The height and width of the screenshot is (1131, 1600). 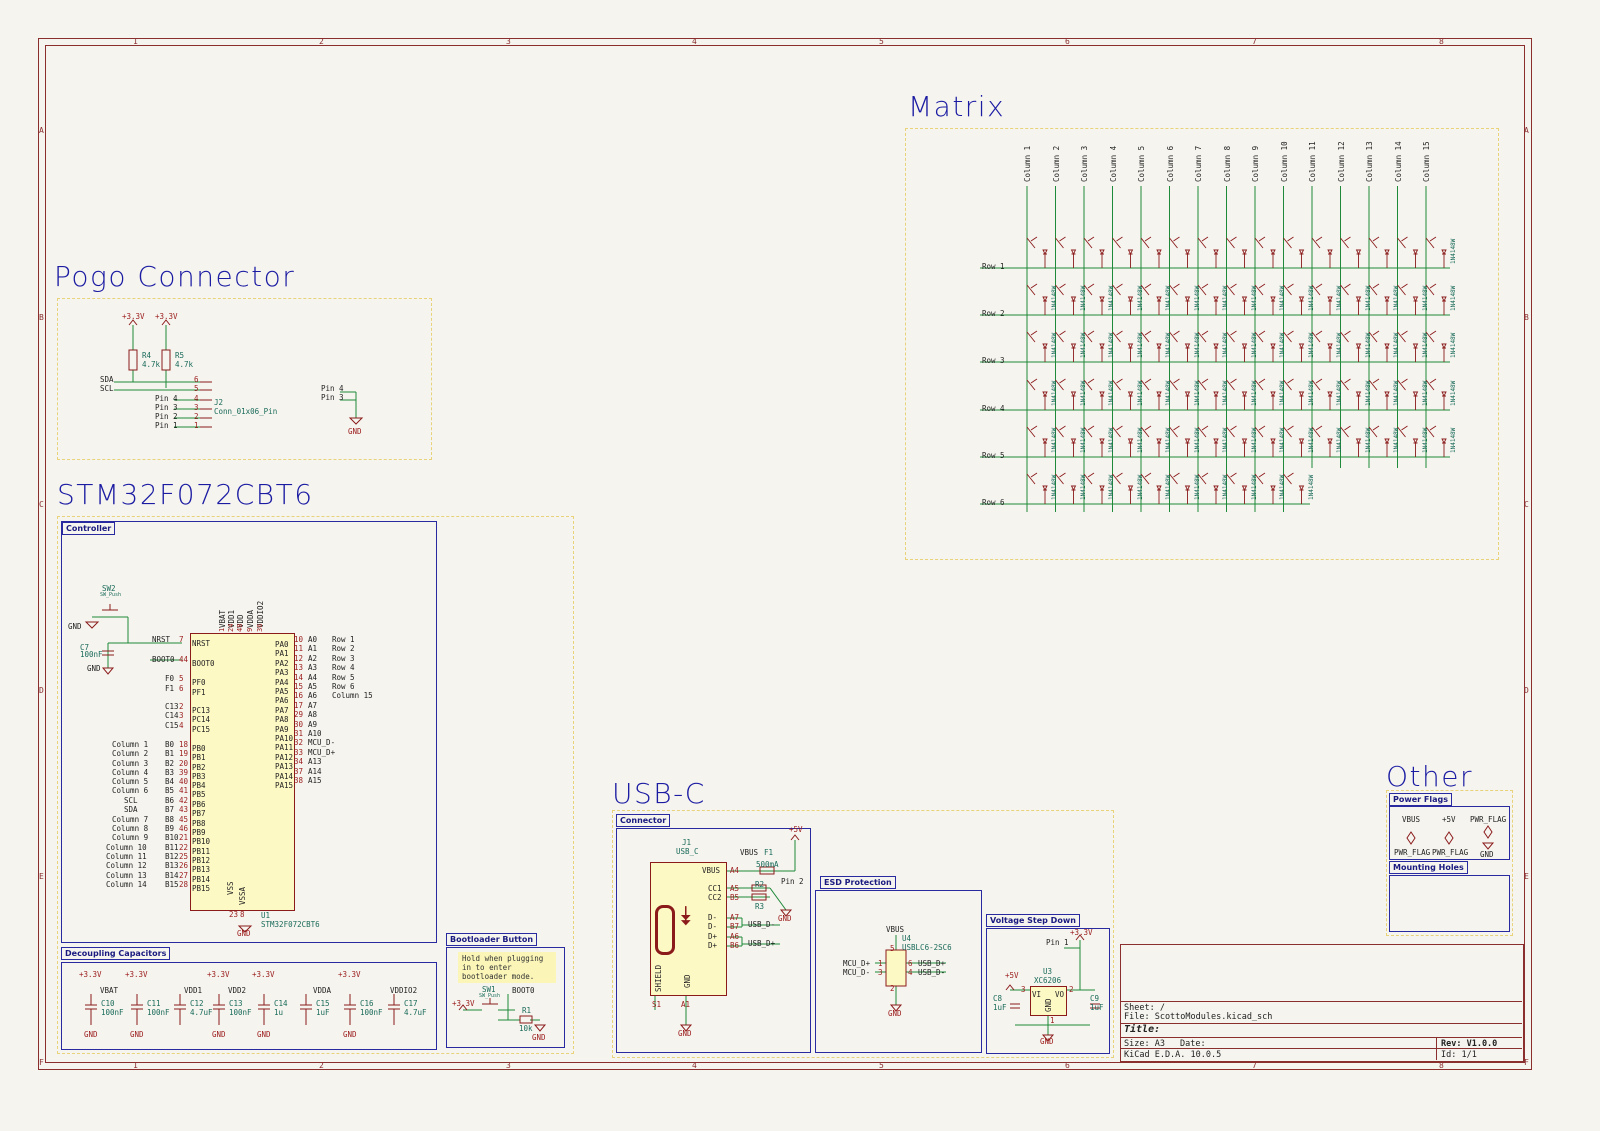 I want to click on usb-a1-num: A1, so click(x=686, y=1004).